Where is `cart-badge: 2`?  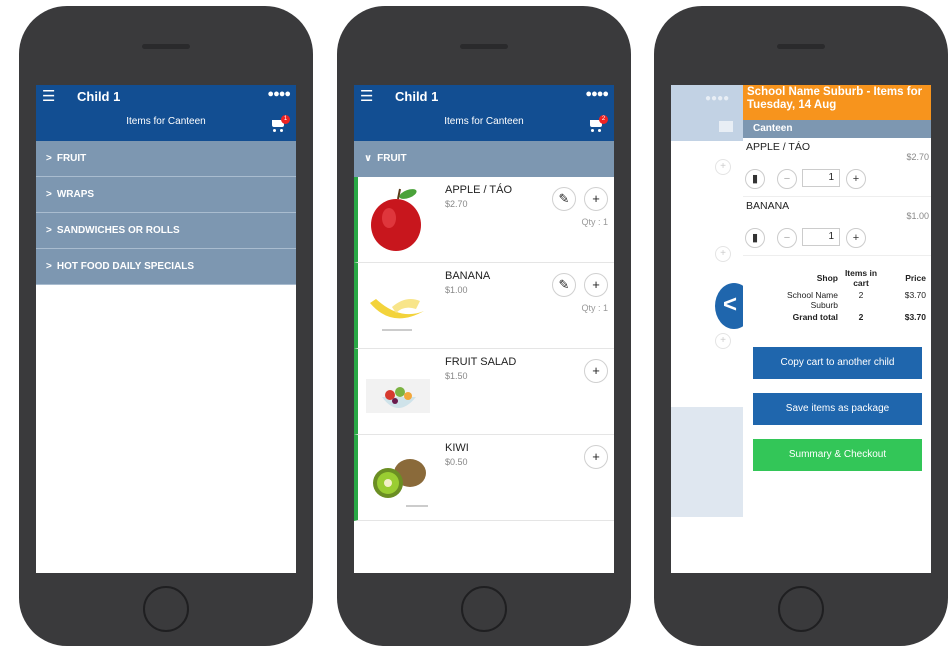 cart-badge: 2 is located at coordinates (603, 119).